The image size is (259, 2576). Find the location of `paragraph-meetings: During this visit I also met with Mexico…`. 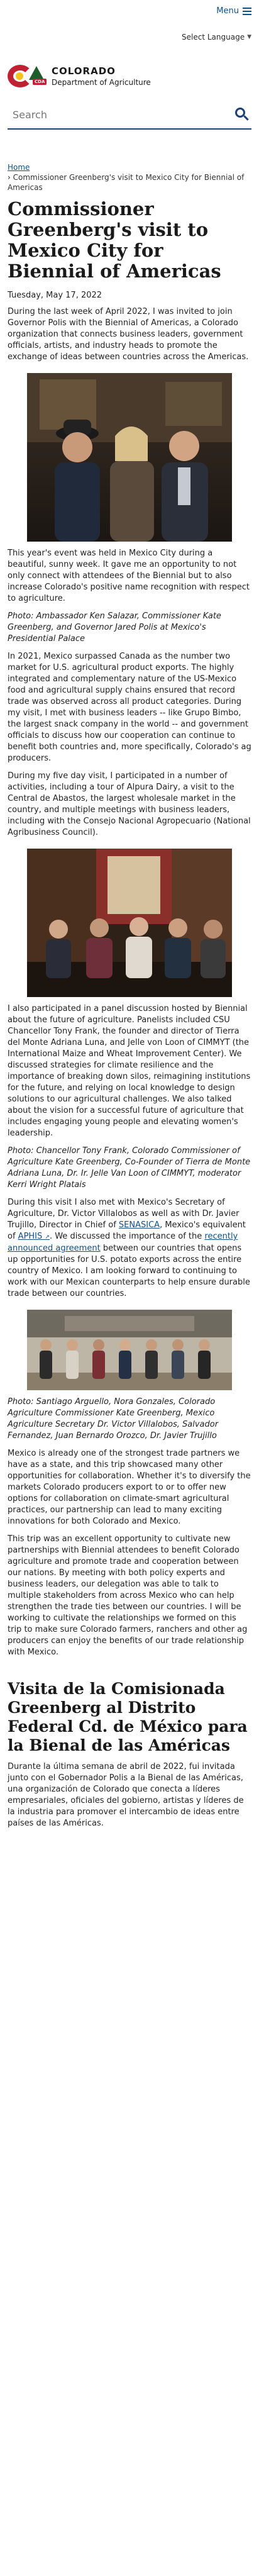

paragraph-meetings: During this visit I also met with Mexico… is located at coordinates (129, 1248).